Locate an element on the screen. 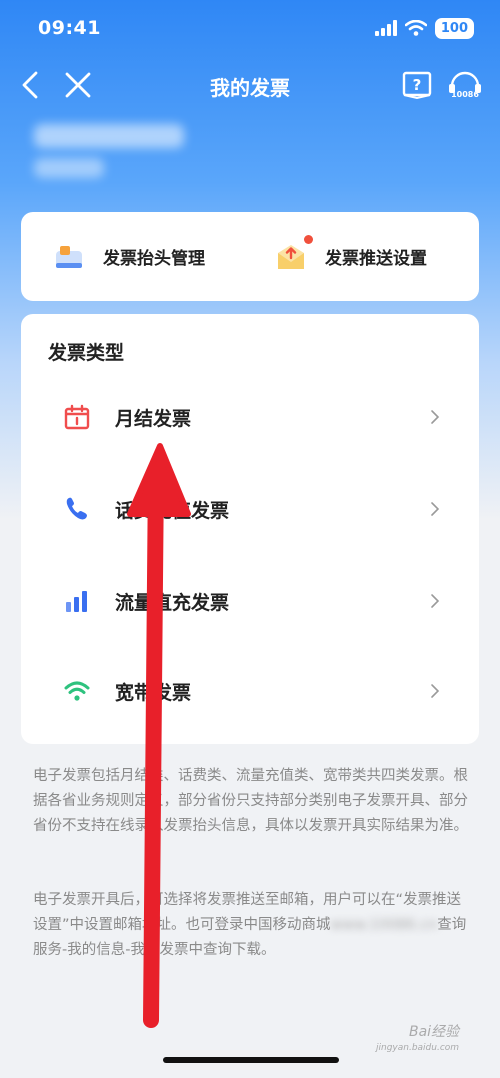  status-time: 09:41 is located at coordinates (69, 28).